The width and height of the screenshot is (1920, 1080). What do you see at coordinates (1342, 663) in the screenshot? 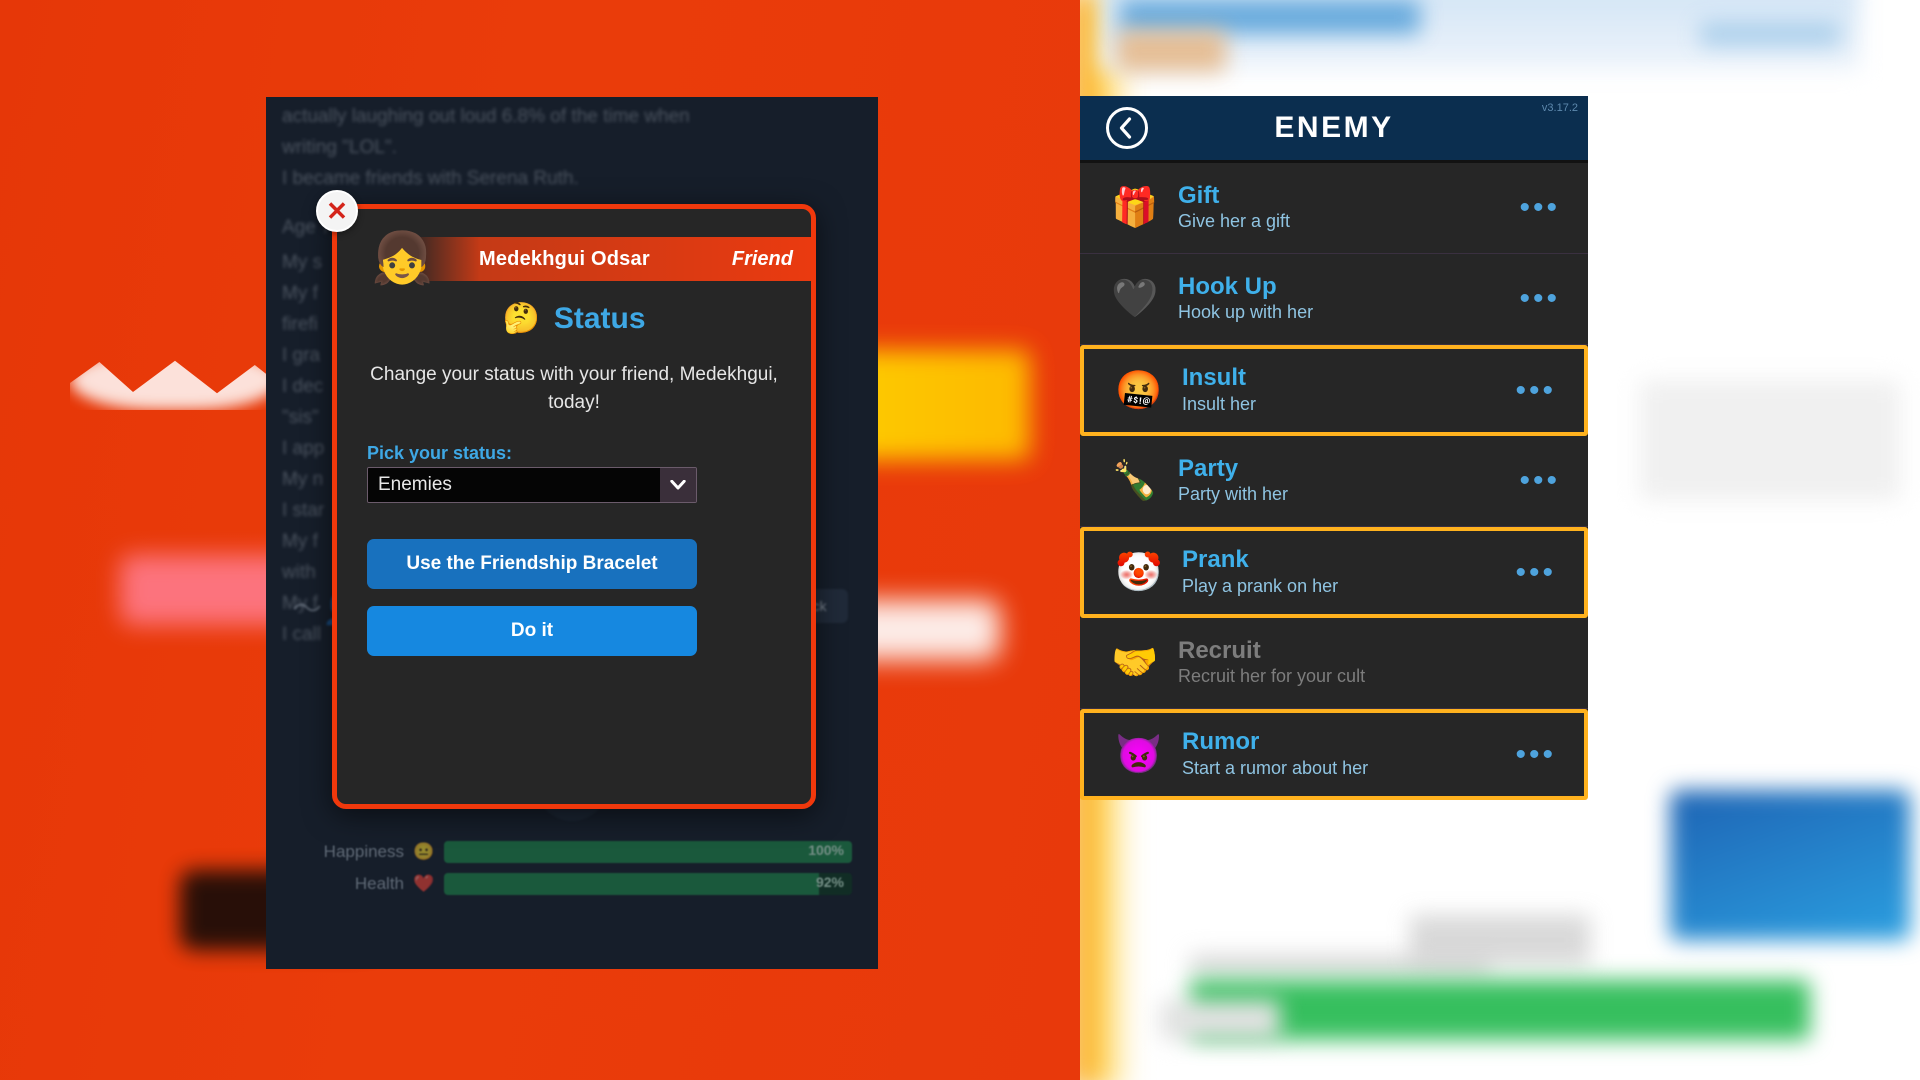
I see `list-item-text: Recruit Recruit her for your cult` at bounding box center [1342, 663].